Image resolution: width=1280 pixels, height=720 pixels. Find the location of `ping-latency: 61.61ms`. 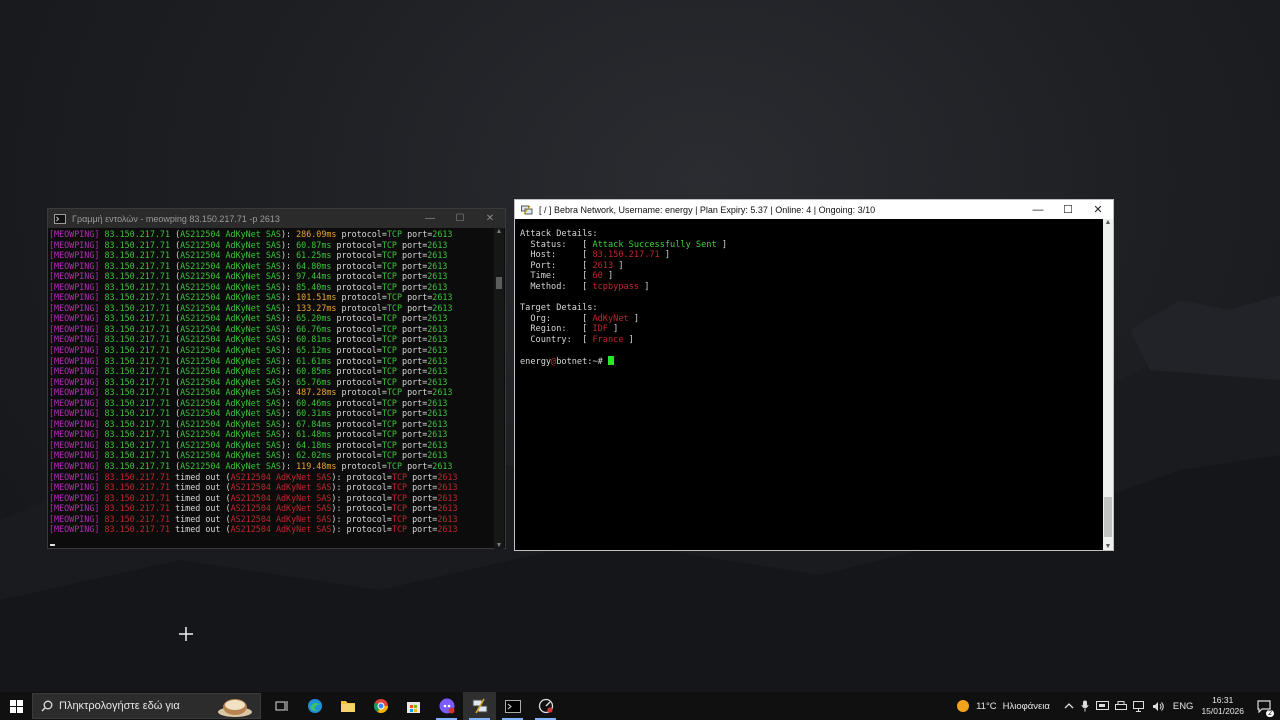

ping-latency: 61.61ms is located at coordinates (314, 360).